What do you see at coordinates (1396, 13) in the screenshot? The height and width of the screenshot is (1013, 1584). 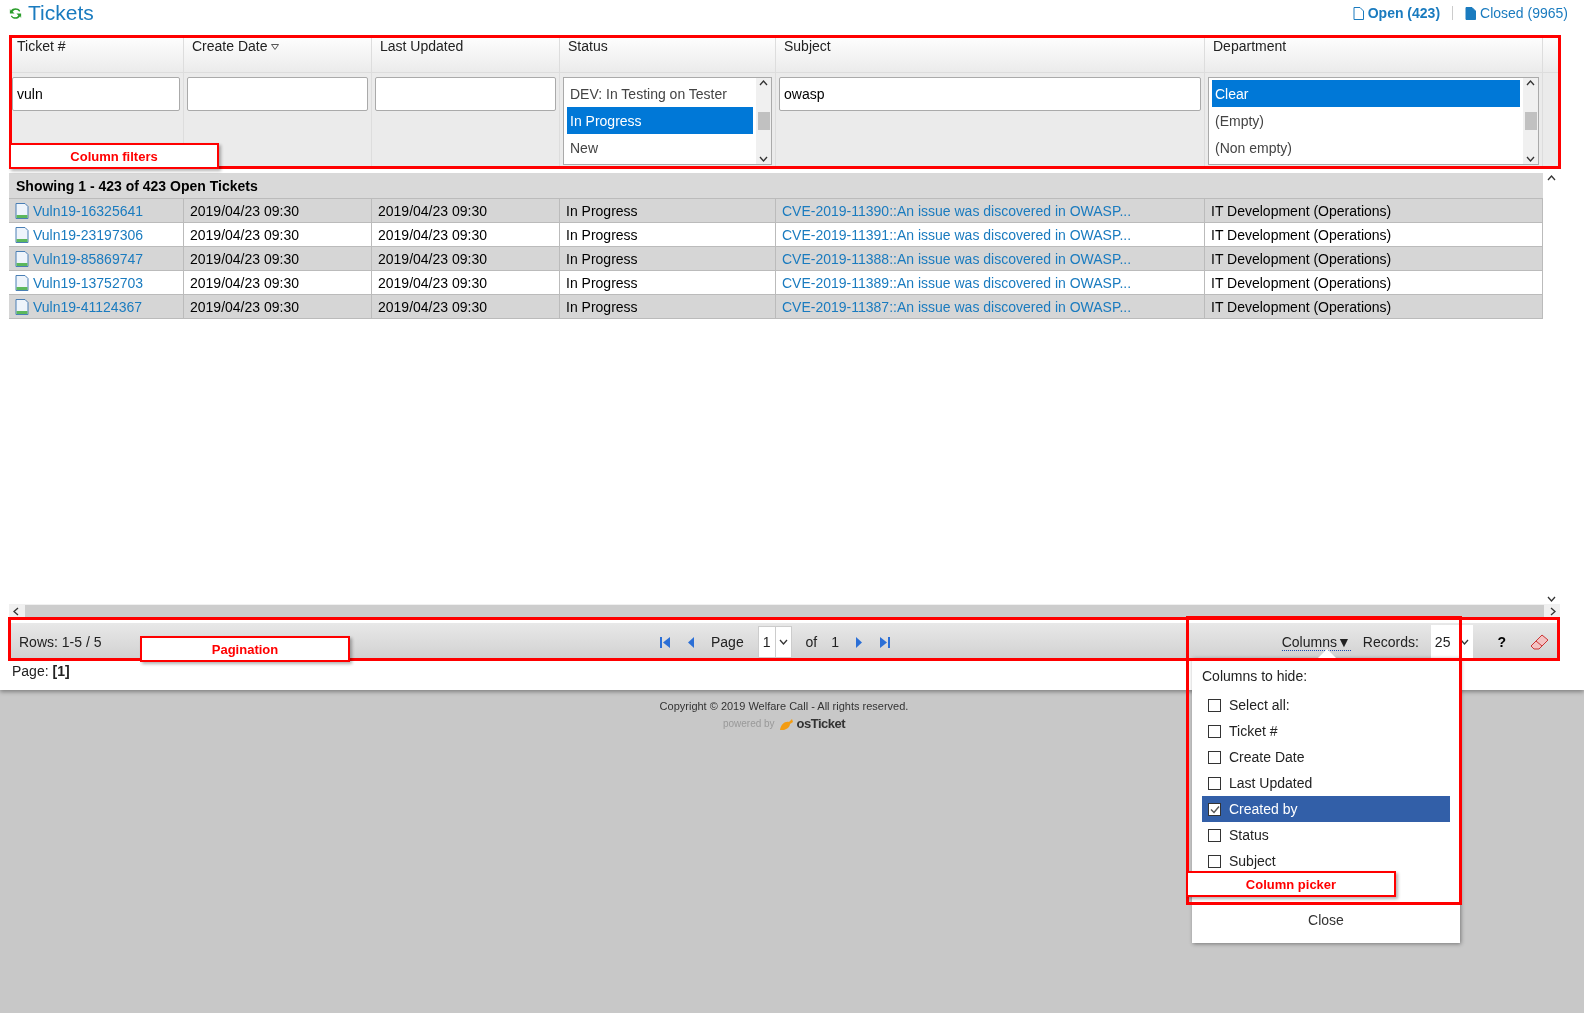 I see `ticket-queue-link: Open (423)` at bounding box center [1396, 13].